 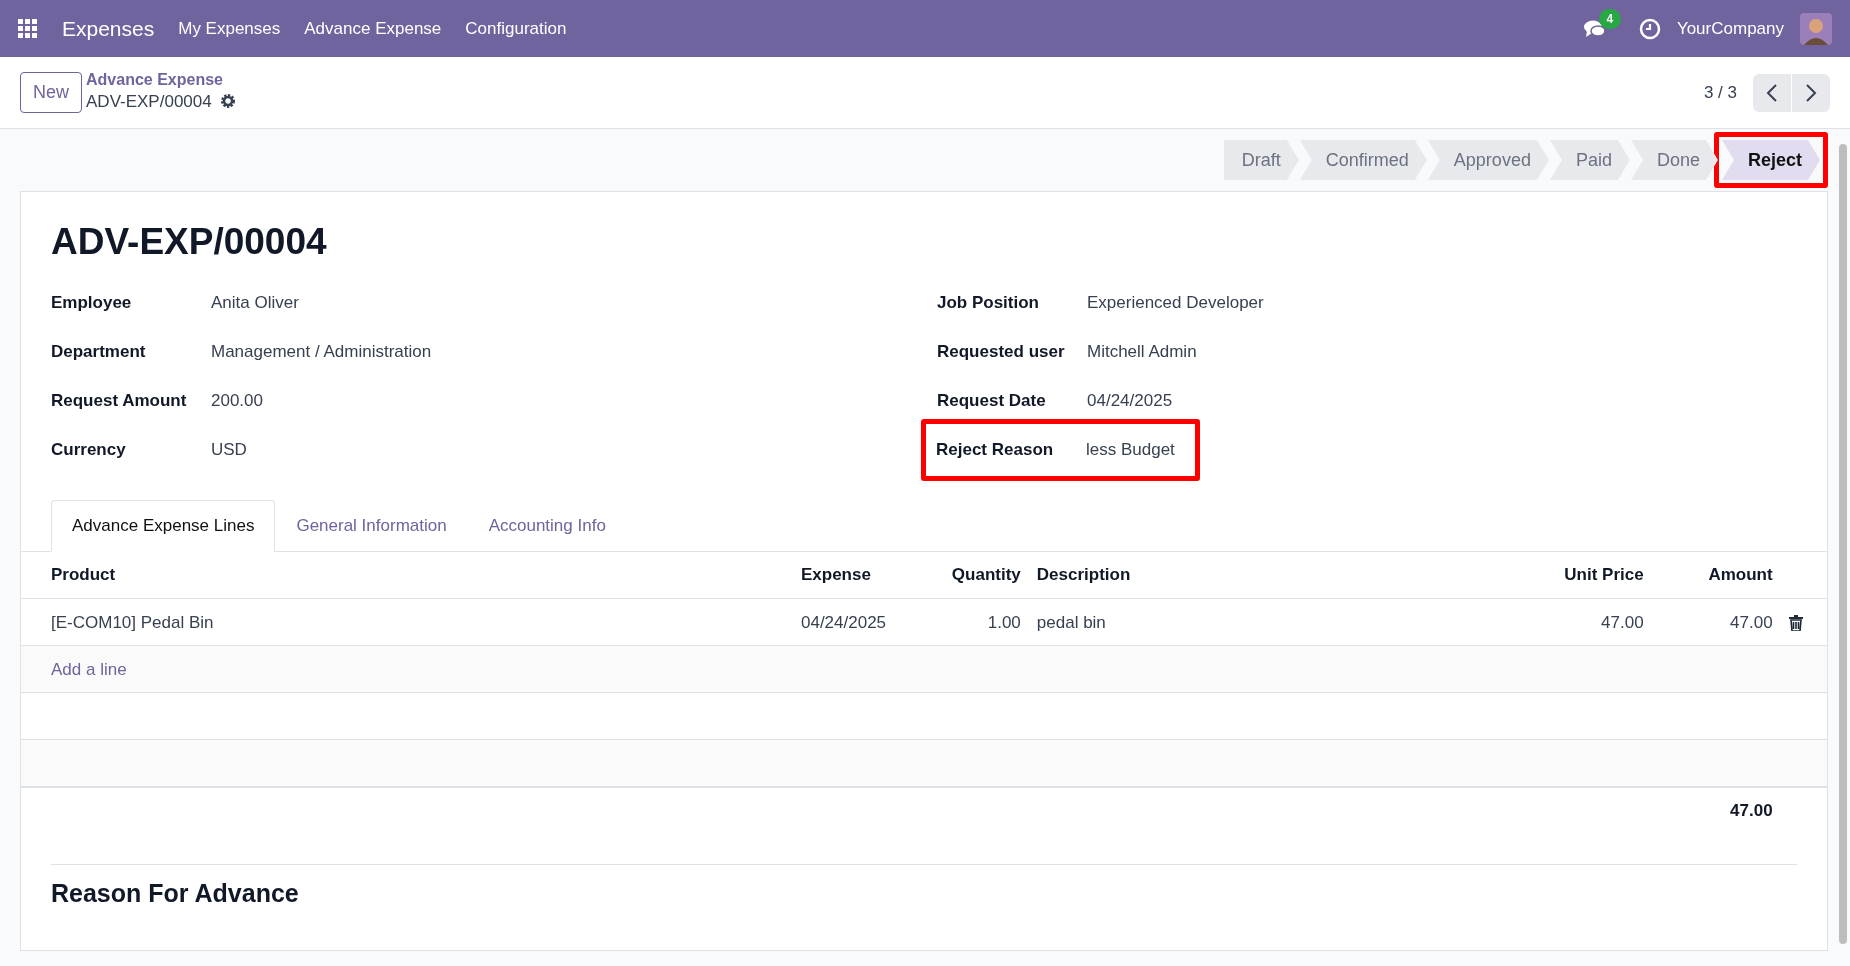 What do you see at coordinates (89, 450) in the screenshot?
I see `field-label: Currency` at bounding box center [89, 450].